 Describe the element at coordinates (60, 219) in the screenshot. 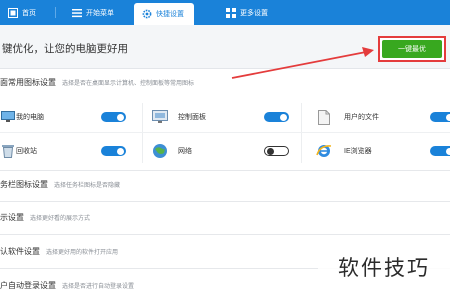

I see `section-hint: 选择更好看的展示方式` at that location.